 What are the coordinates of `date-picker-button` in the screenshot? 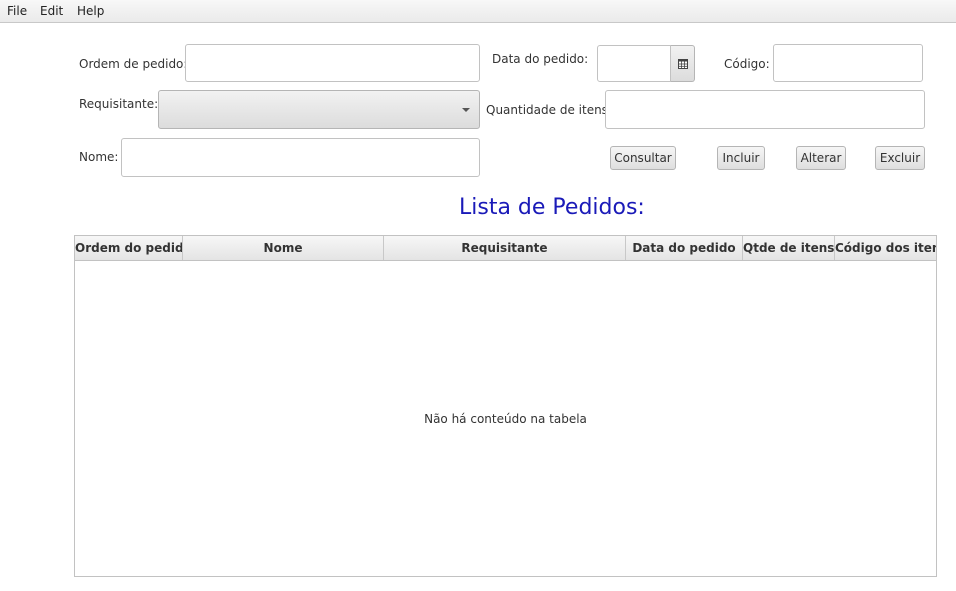 It's located at (683, 63).